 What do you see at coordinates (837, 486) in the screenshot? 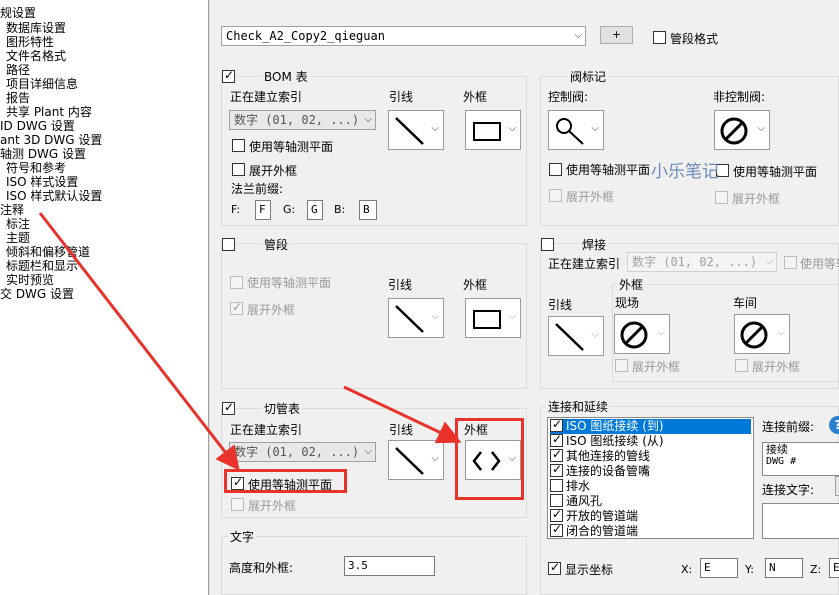
I see `connect-text-combo` at bounding box center [837, 486].